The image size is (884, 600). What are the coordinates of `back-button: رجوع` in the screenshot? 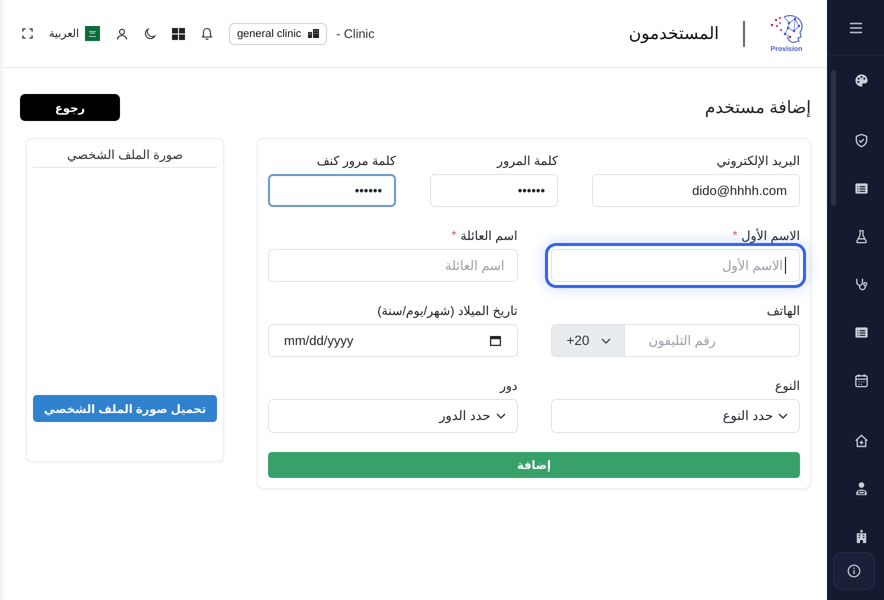 It's located at (70, 107).